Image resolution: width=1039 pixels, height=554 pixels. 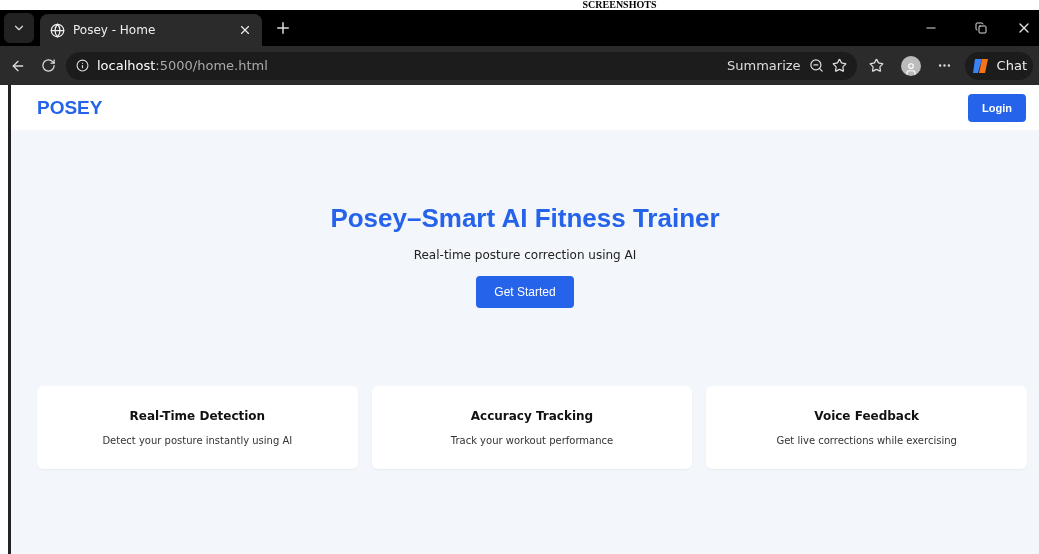 What do you see at coordinates (532, 416) in the screenshot?
I see `feature-title: Accuracy Tracking` at bounding box center [532, 416].